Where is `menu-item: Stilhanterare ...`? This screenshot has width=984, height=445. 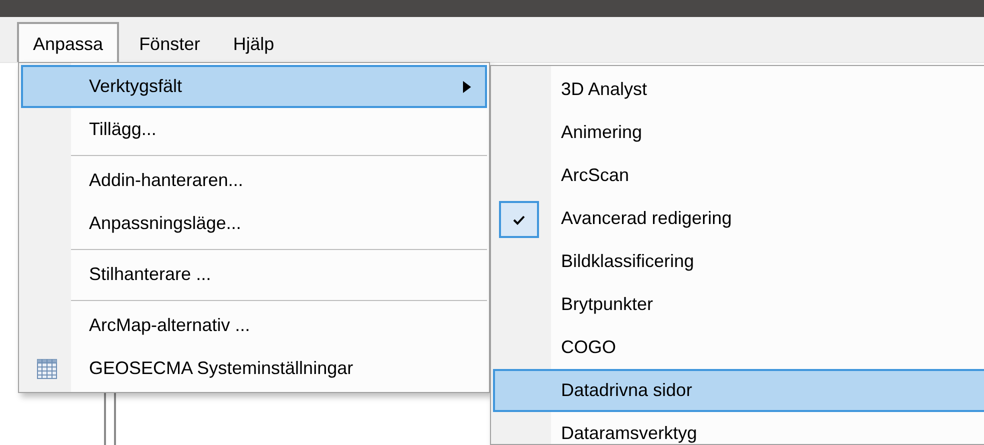 menu-item: Stilhanterare ... is located at coordinates (254, 274).